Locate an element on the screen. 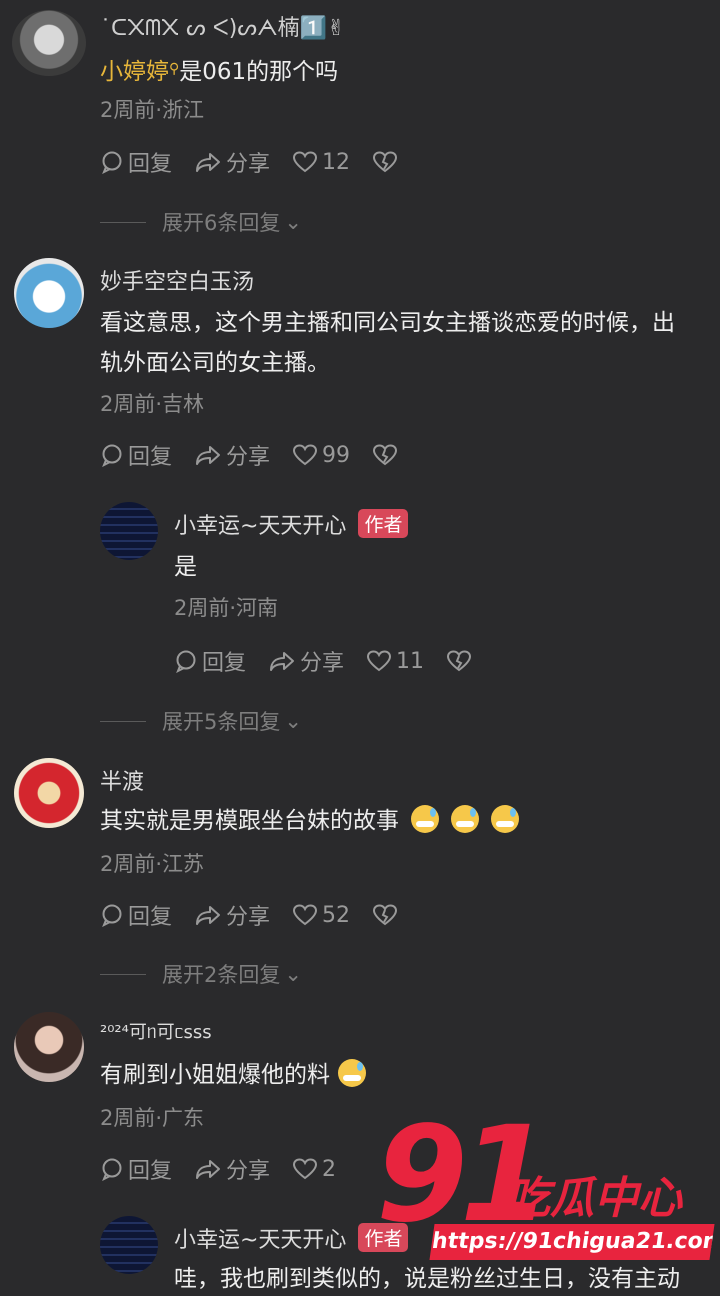 Image resolution: width=720 pixels, height=1296 pixels. comment-actions: 回复 分享 99 is located at coordinates (262, 455).